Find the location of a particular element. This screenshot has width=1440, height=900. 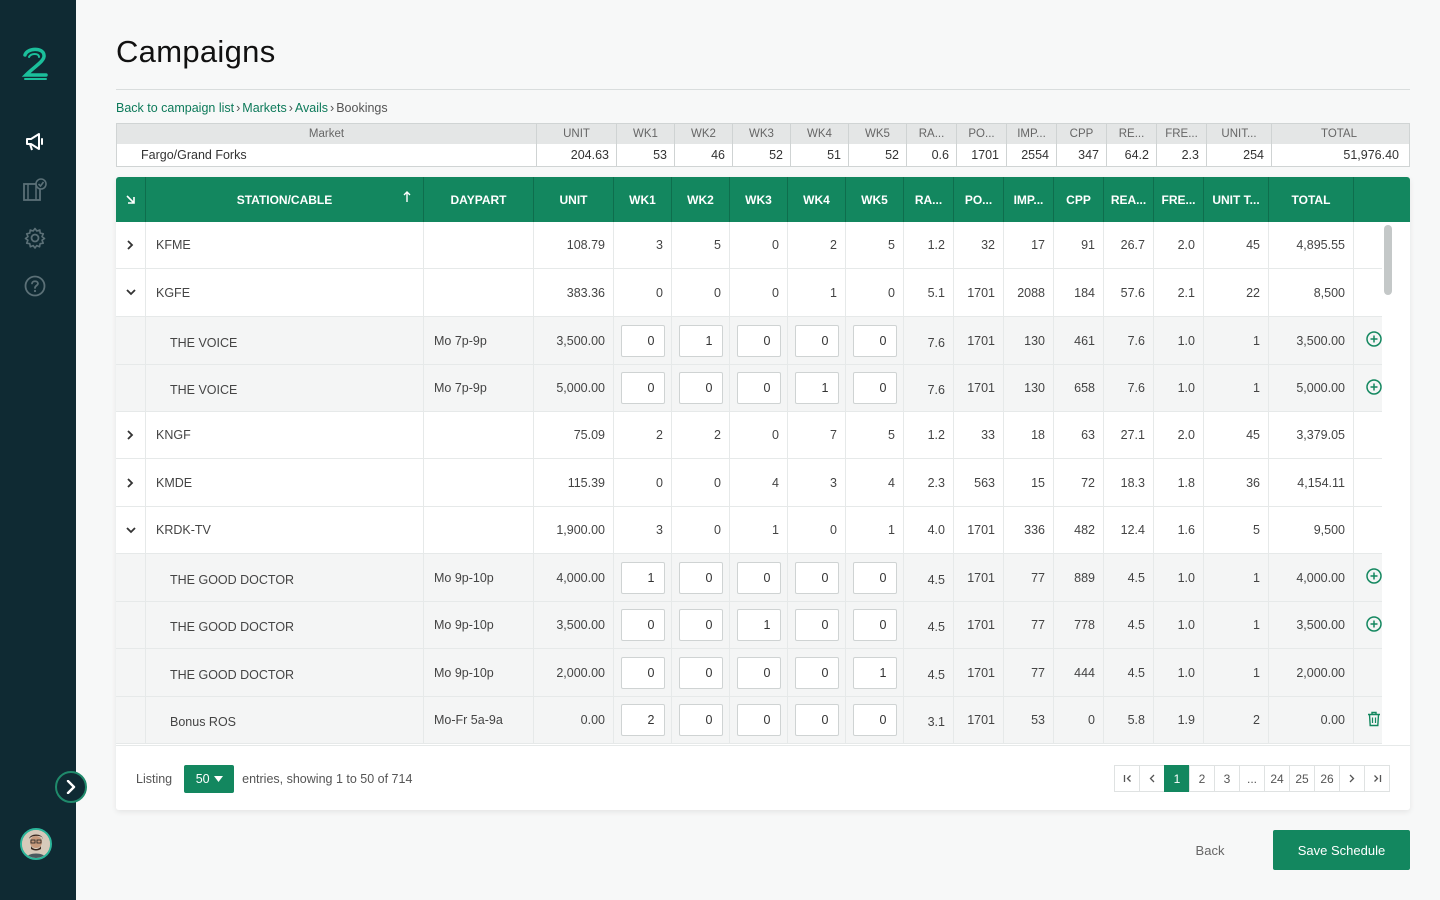

scrollbar-thumb is located at coordinates (1388, 260).